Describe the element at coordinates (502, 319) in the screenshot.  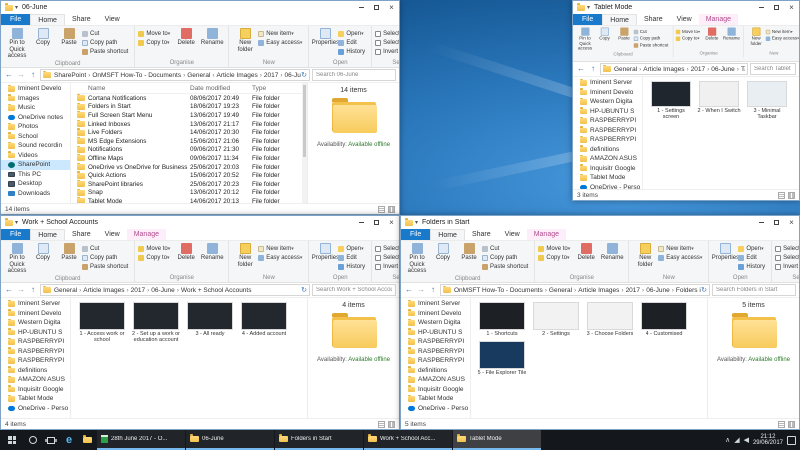
I see `thumbnail-item: 1 - Shortcuts` at that location.